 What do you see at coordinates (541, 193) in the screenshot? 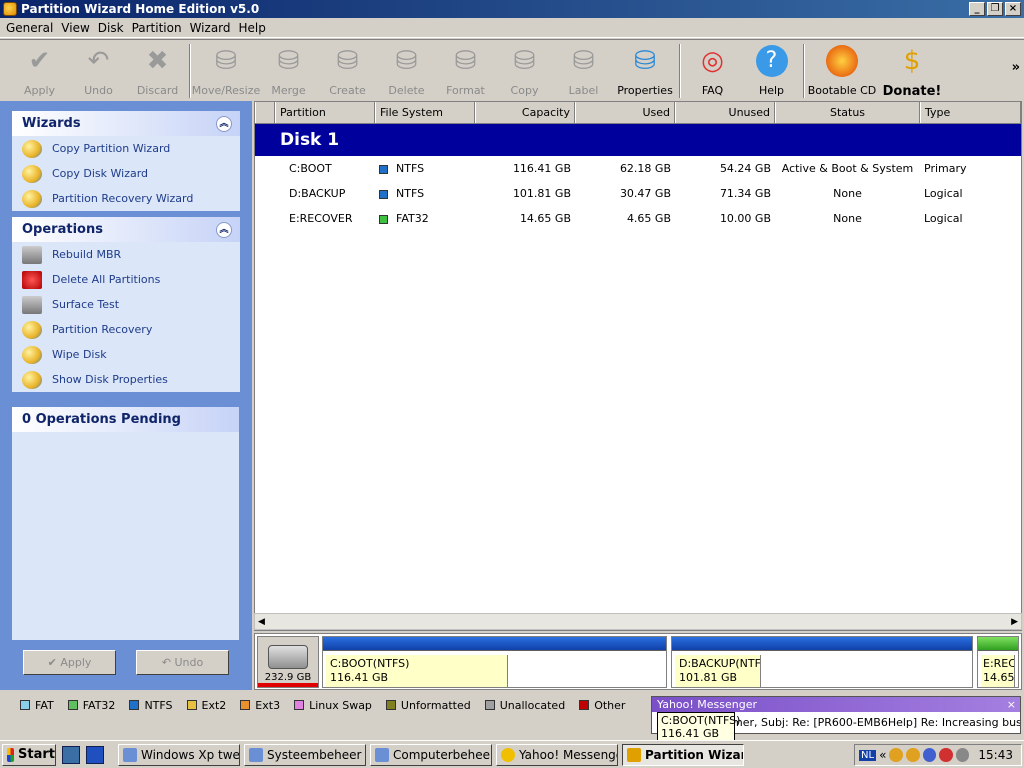
I see `capacity: 101.81 GB` at bounding box center [541, 193].